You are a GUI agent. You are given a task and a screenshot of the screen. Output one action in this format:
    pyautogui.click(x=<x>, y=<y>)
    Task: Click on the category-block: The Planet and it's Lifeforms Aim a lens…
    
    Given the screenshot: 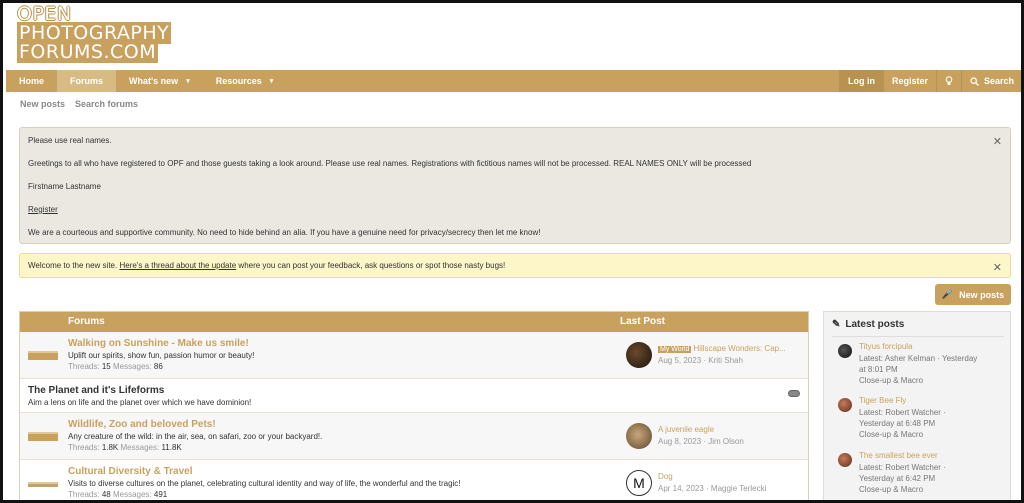 What is the action you would take?
    pyautogui.click(x=414, y=396)
    